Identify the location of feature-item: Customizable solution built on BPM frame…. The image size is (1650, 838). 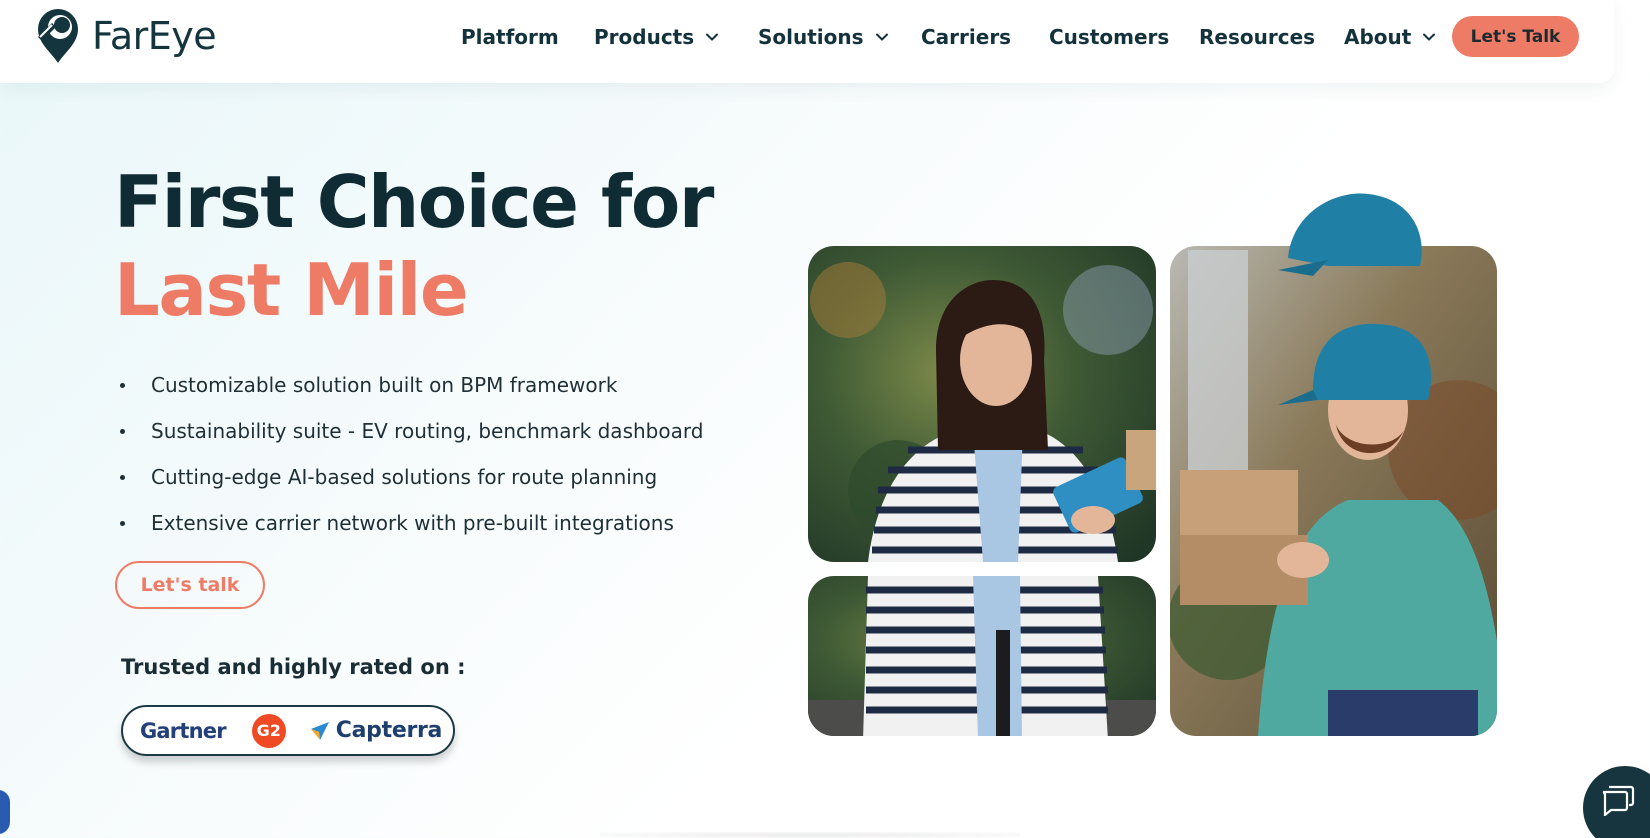
(409, 393).